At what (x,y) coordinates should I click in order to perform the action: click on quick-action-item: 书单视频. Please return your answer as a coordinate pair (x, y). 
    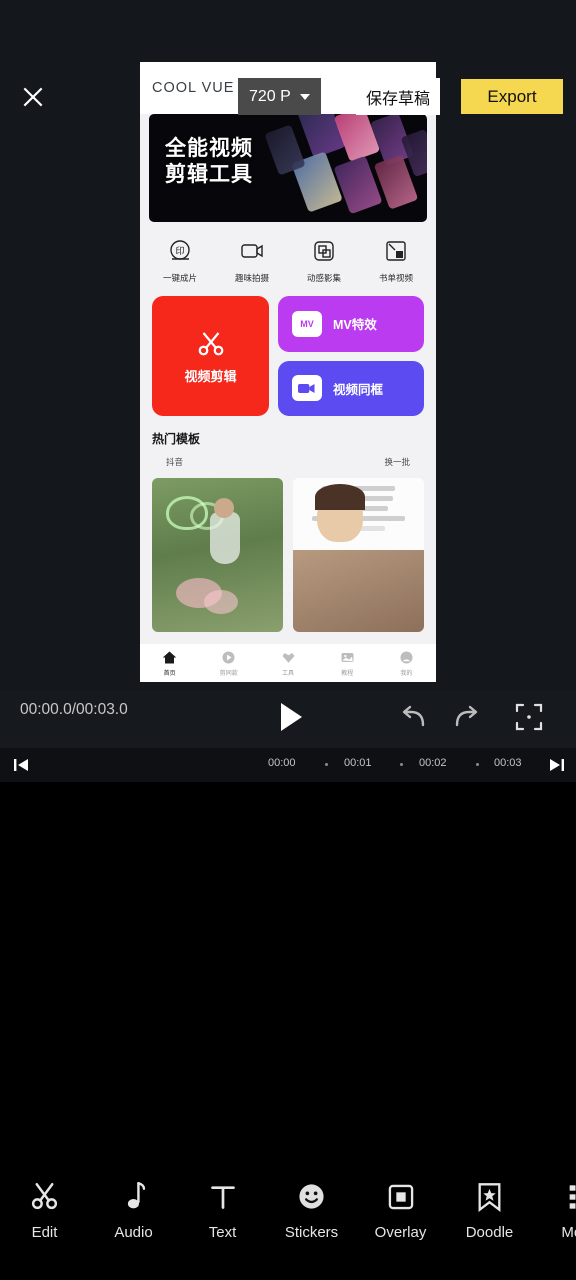
    Looking at the image, I should click on (396, 261).